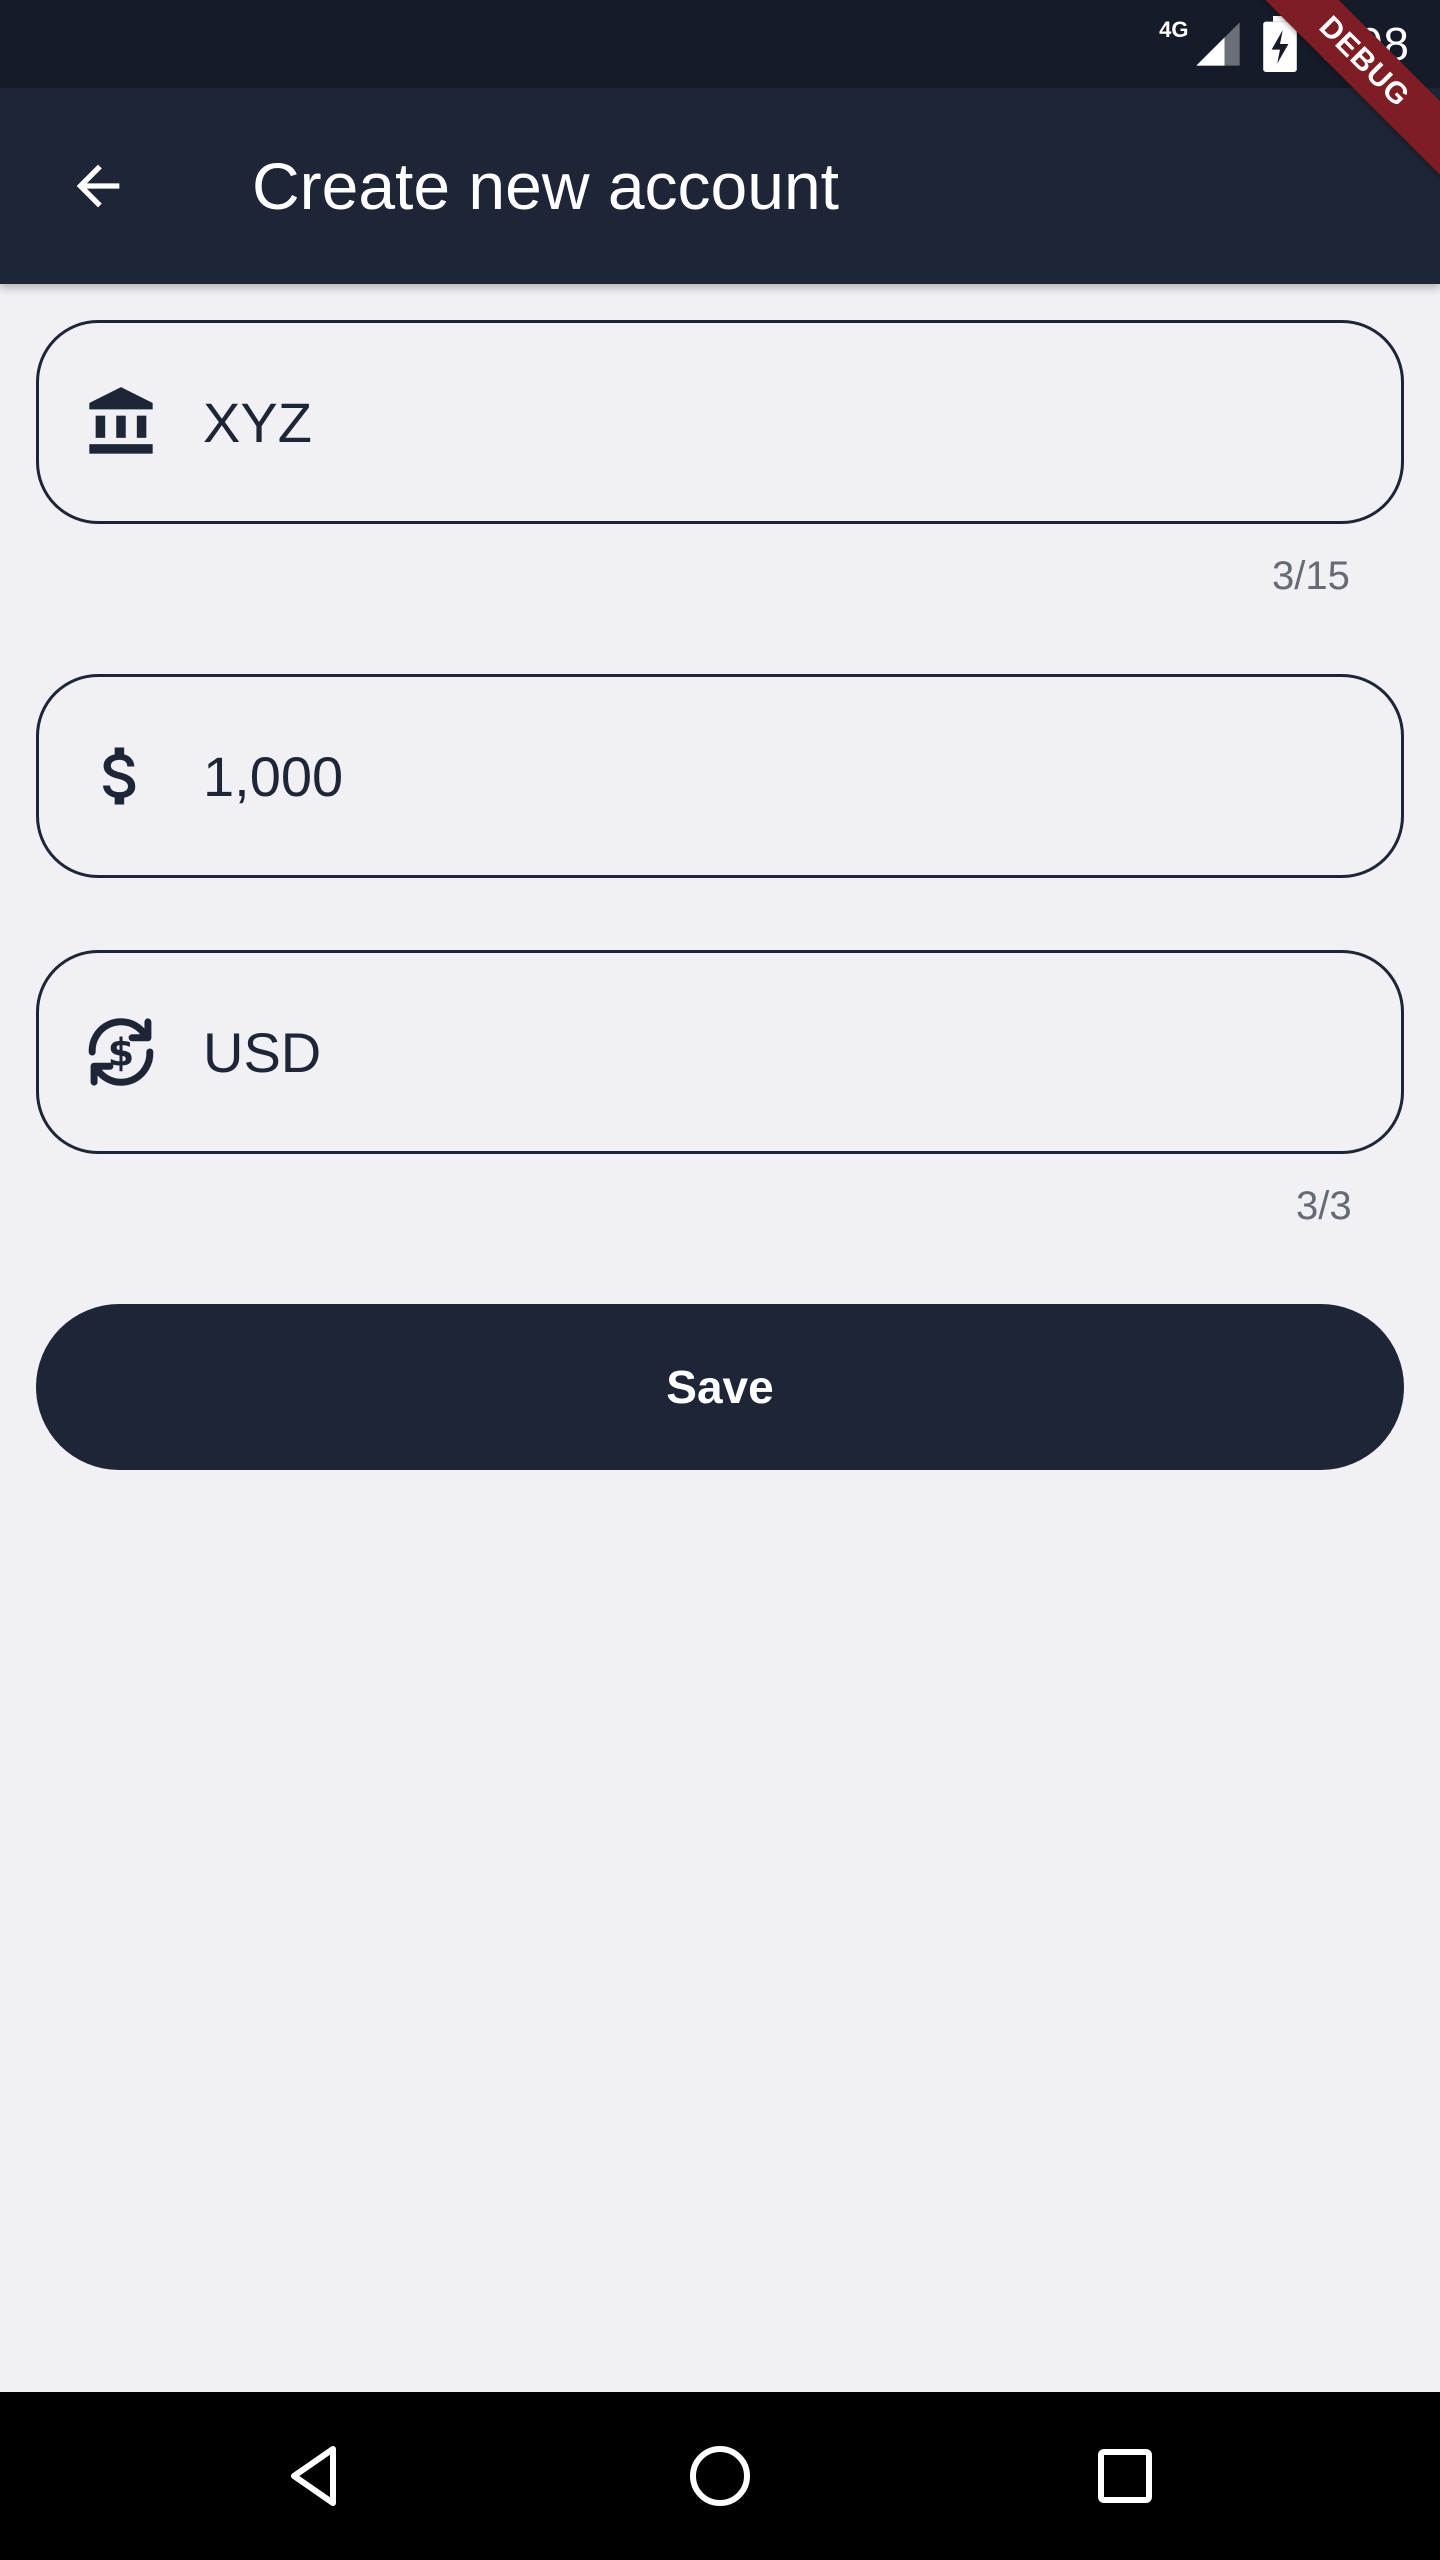  Describe the element at coordinates (546, 186) in the screenshot. I see `page-title: Create new account` at that location.